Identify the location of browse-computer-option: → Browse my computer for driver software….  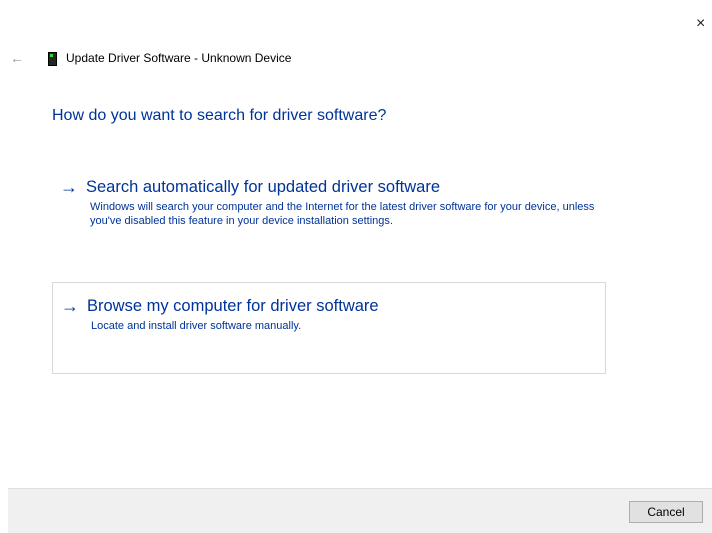
(329, 328).